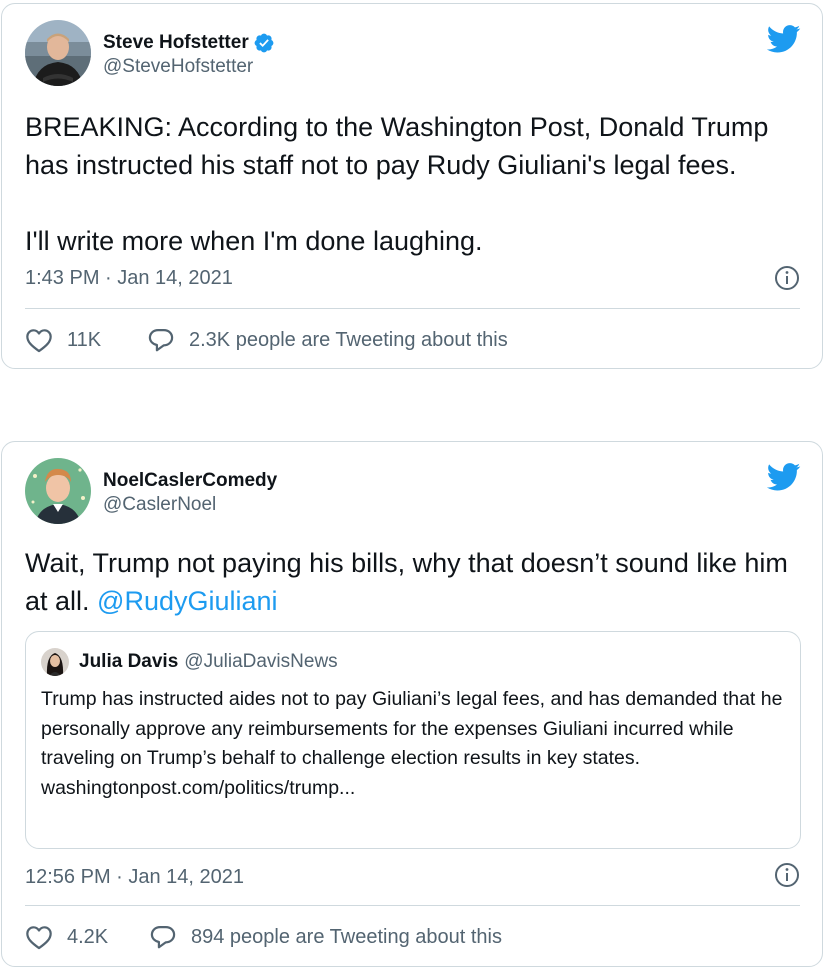 This screenshot has height=971, width=827. I want to click on quoted-avatar, so click(55, 662).